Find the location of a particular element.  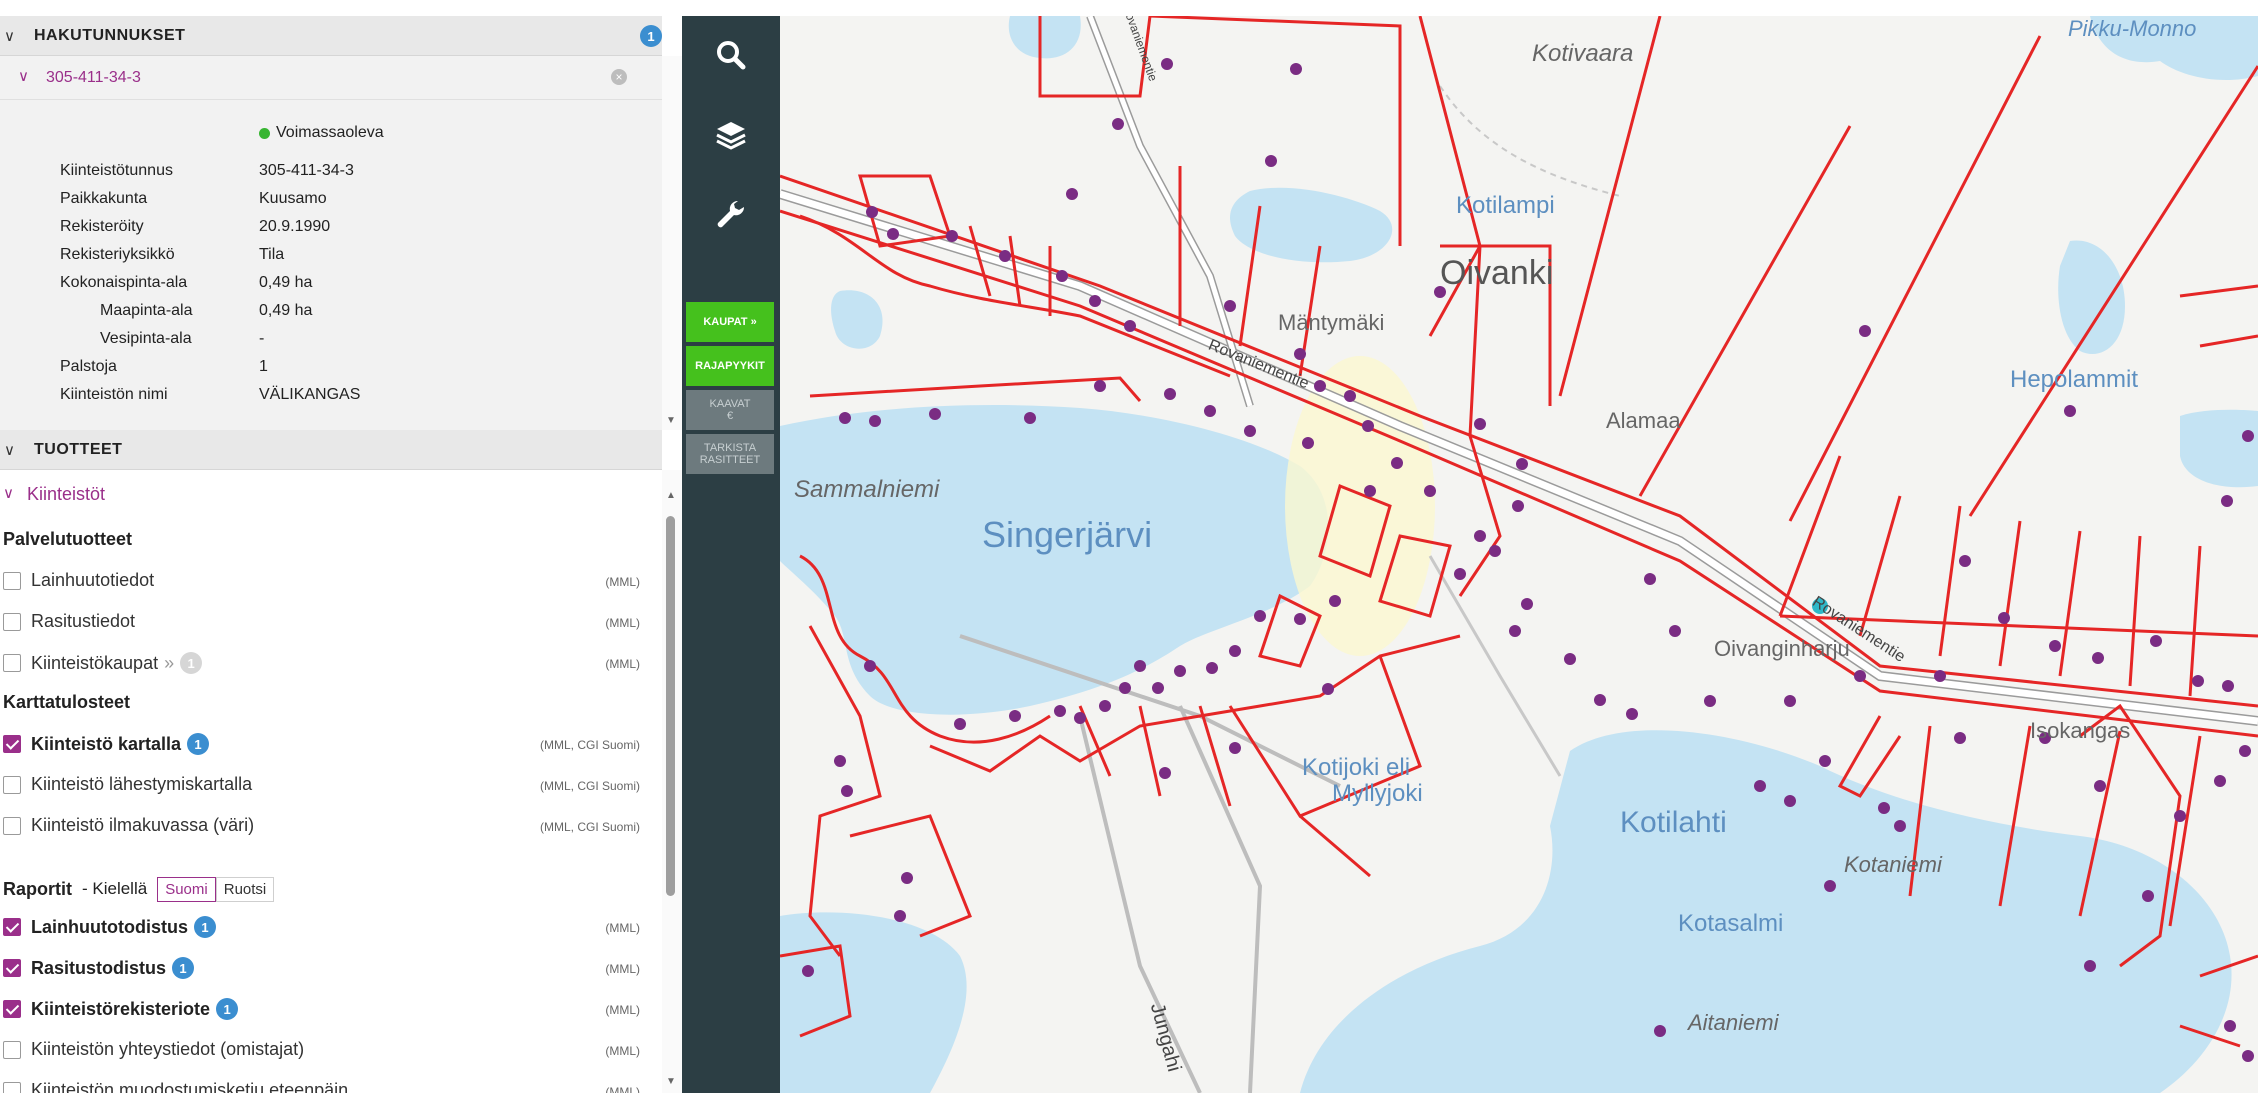

product-label: Lainhuutotiedot is located at coordinates (93, 580).